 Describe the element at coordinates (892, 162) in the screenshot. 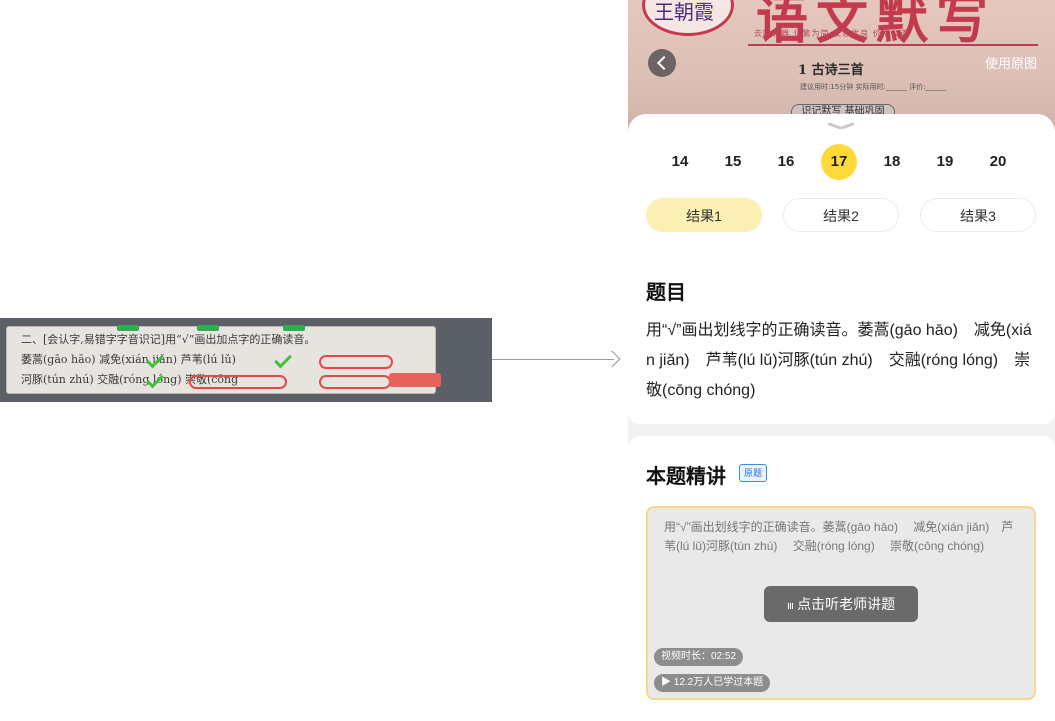

I see `question-number-18: 18` at that location.